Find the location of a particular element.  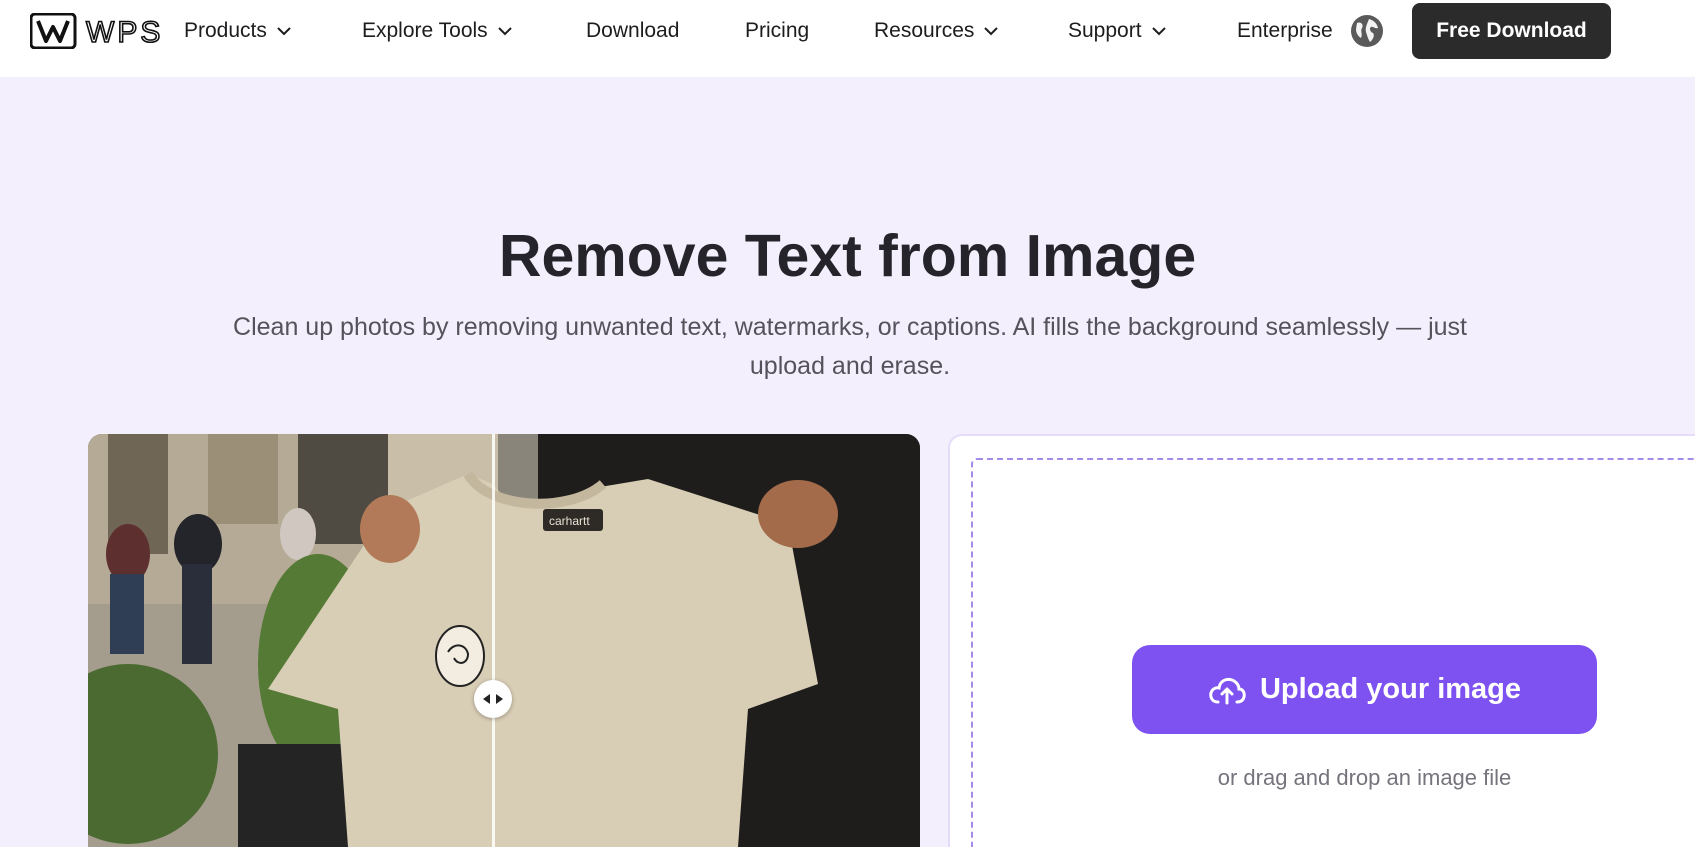

page-title: Remove Text from Image is located at coordinates (847, 256).